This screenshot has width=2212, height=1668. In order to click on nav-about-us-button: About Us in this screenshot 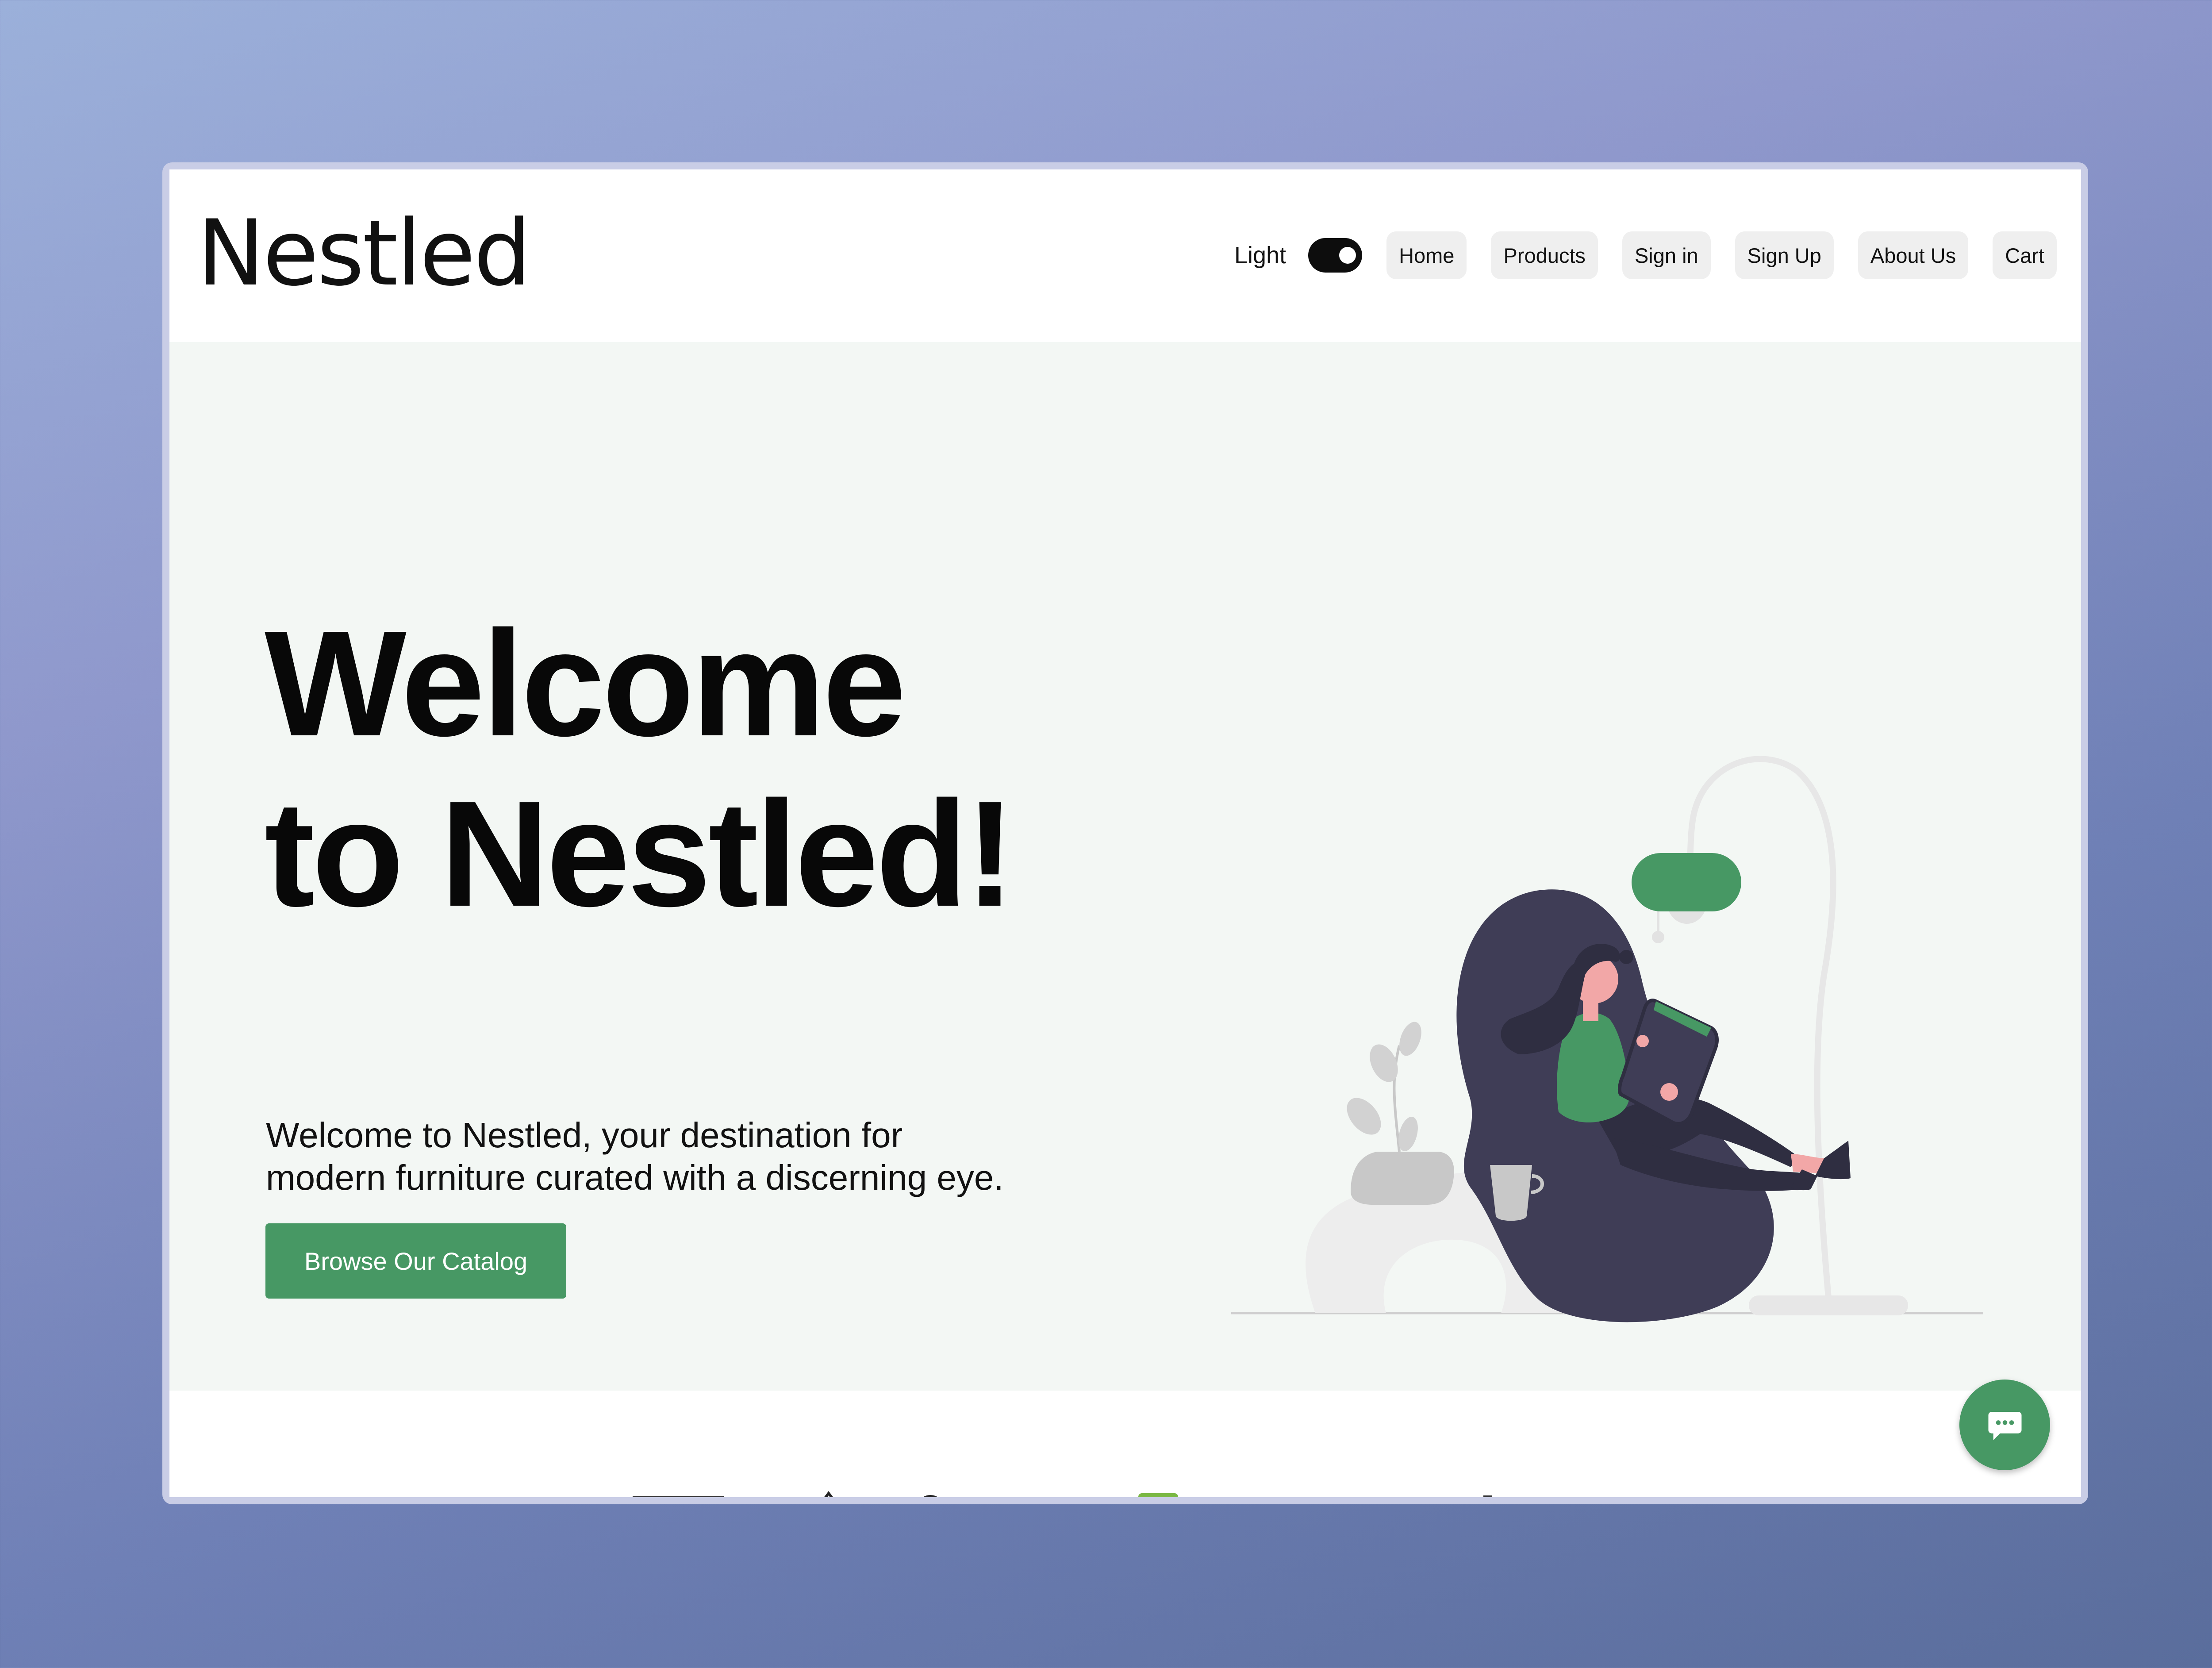, I will do `click(1914, 255)`.